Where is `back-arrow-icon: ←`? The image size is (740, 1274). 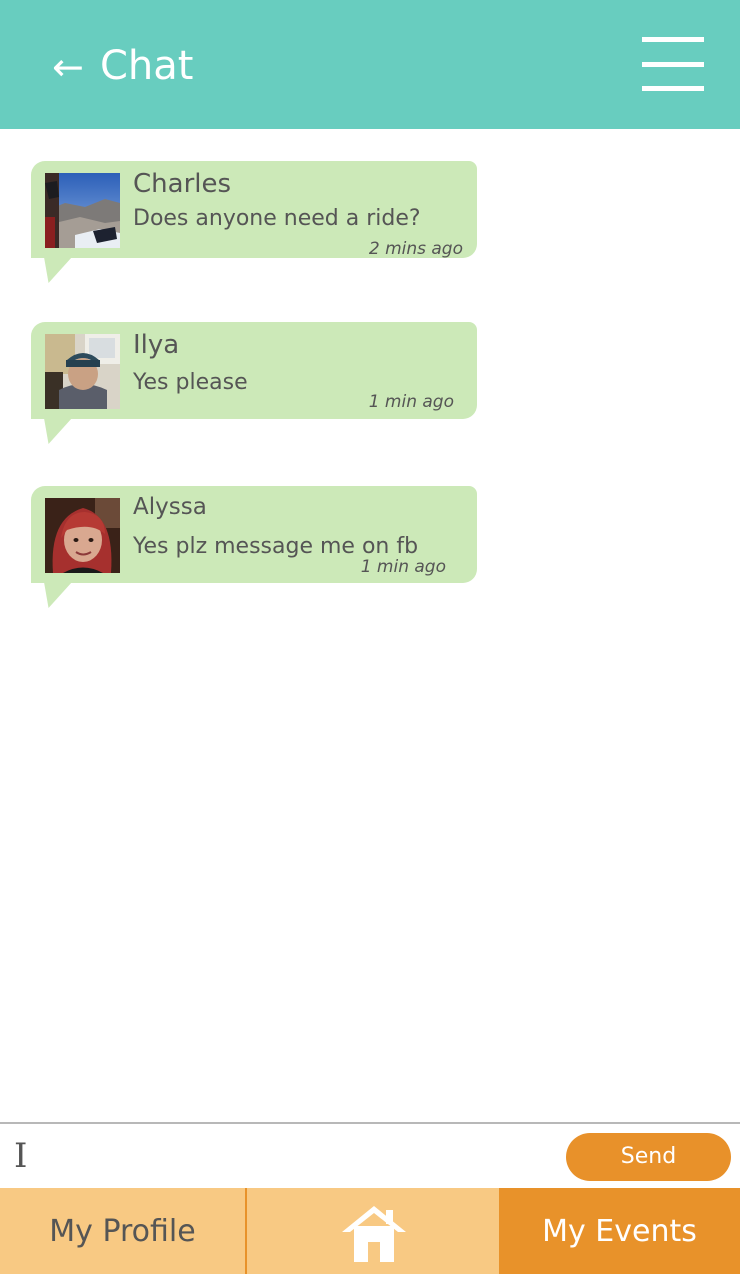
back-arrow-icon: ← is located at coordinates (68, 67).